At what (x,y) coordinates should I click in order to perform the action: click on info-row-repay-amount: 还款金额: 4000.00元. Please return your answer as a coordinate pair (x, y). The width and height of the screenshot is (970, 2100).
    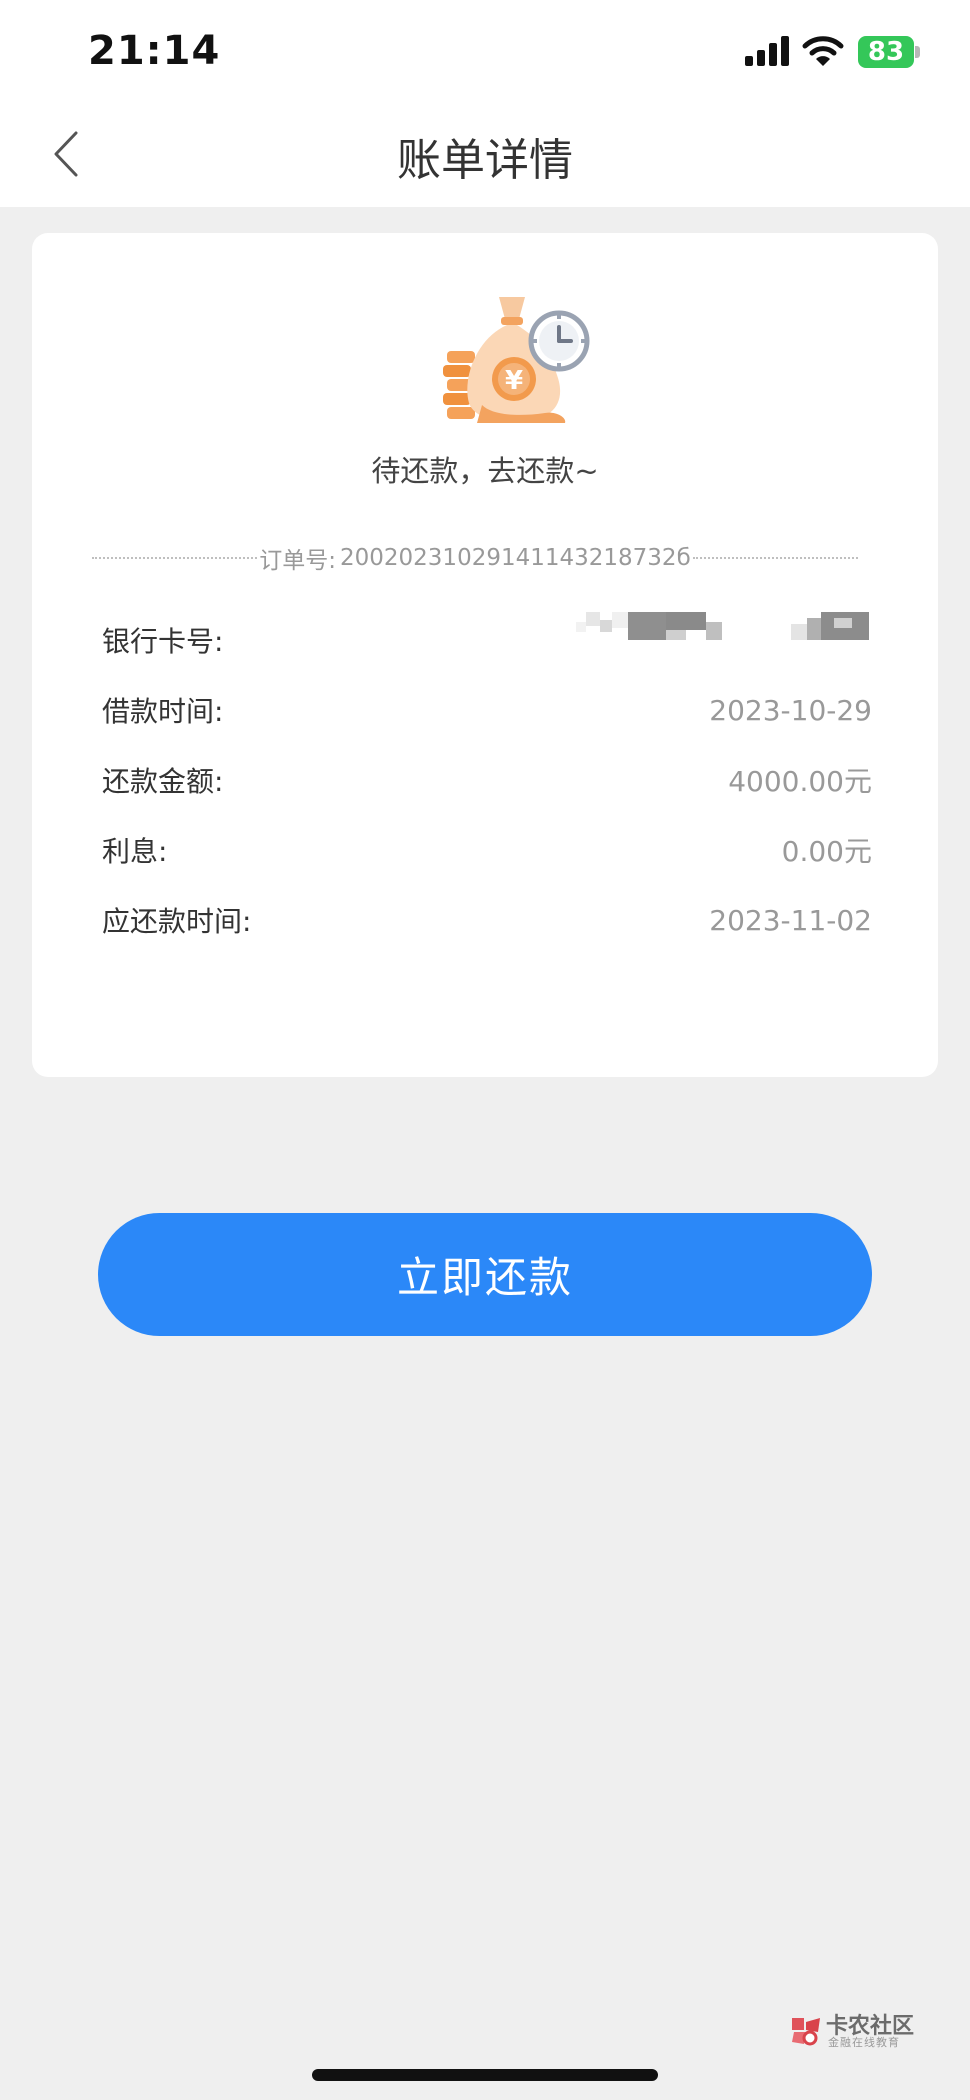
    Looking at the image, I should click on (487, 780).